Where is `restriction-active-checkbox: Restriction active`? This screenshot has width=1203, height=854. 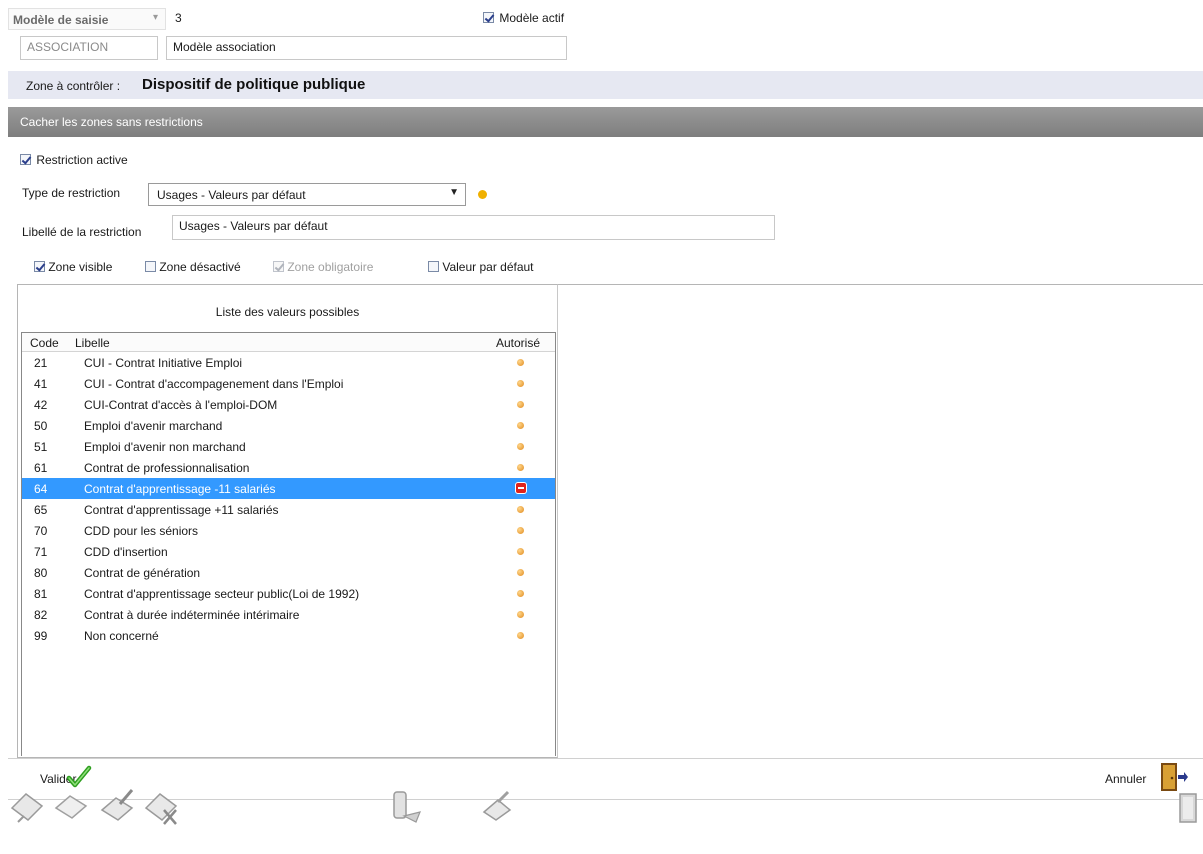 restriction-active-checkbox: Restriction active is located at coordinates (74, 159).